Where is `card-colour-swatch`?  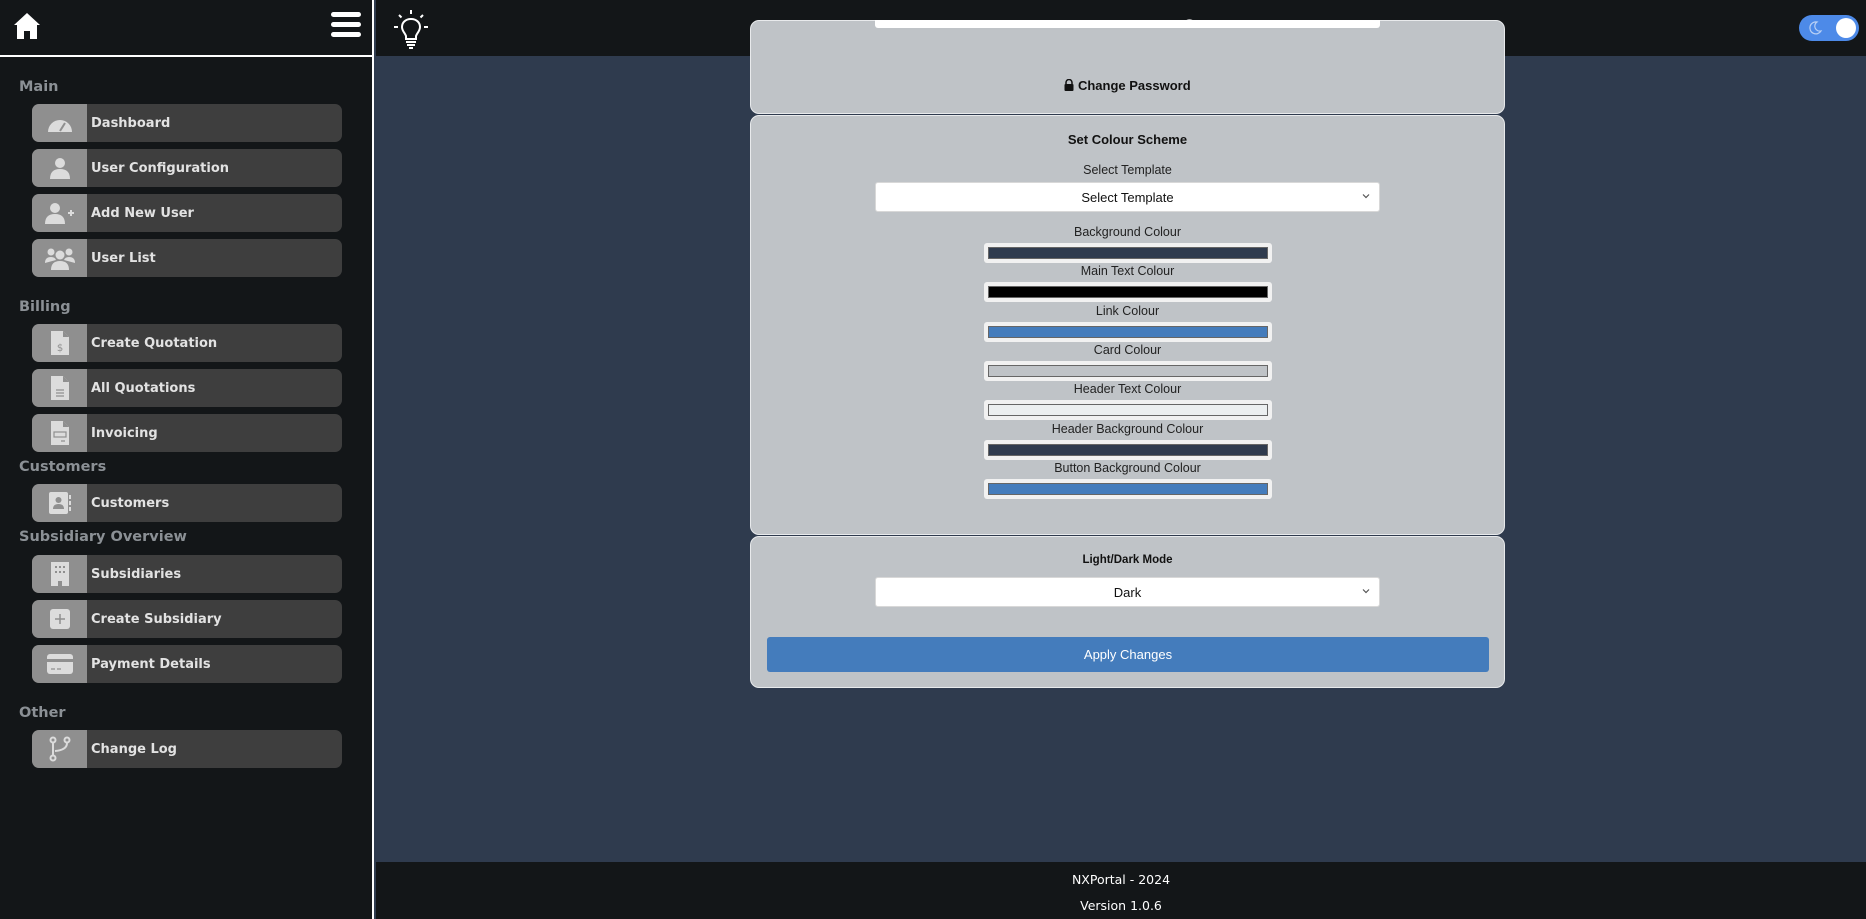 card-colour-swatch is located at coordinates (1128, 371).